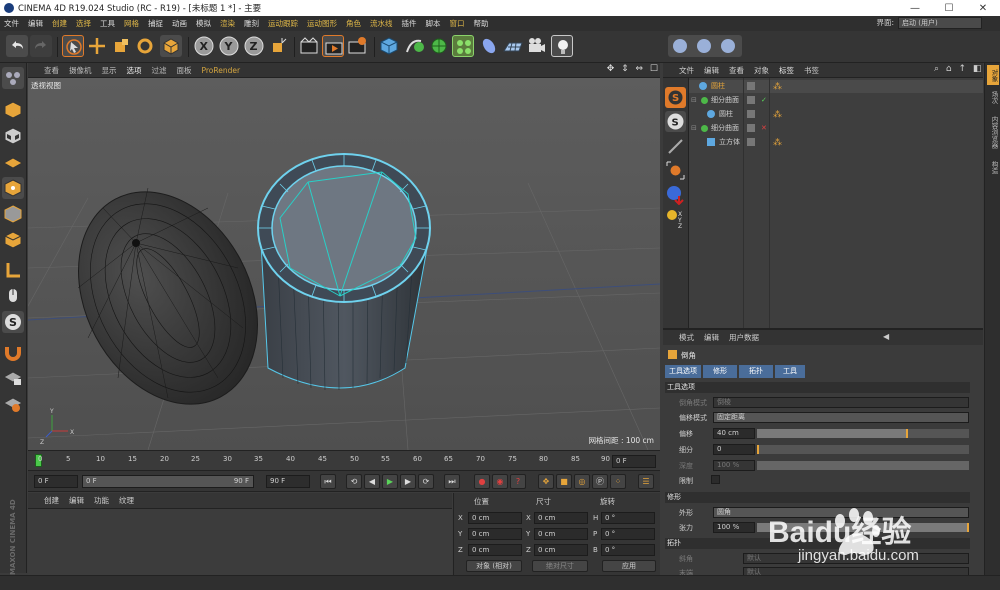 This screenshot has width=1000, height=590. I want to click on tab-tool-options: 工具选项, so click(683, 371).